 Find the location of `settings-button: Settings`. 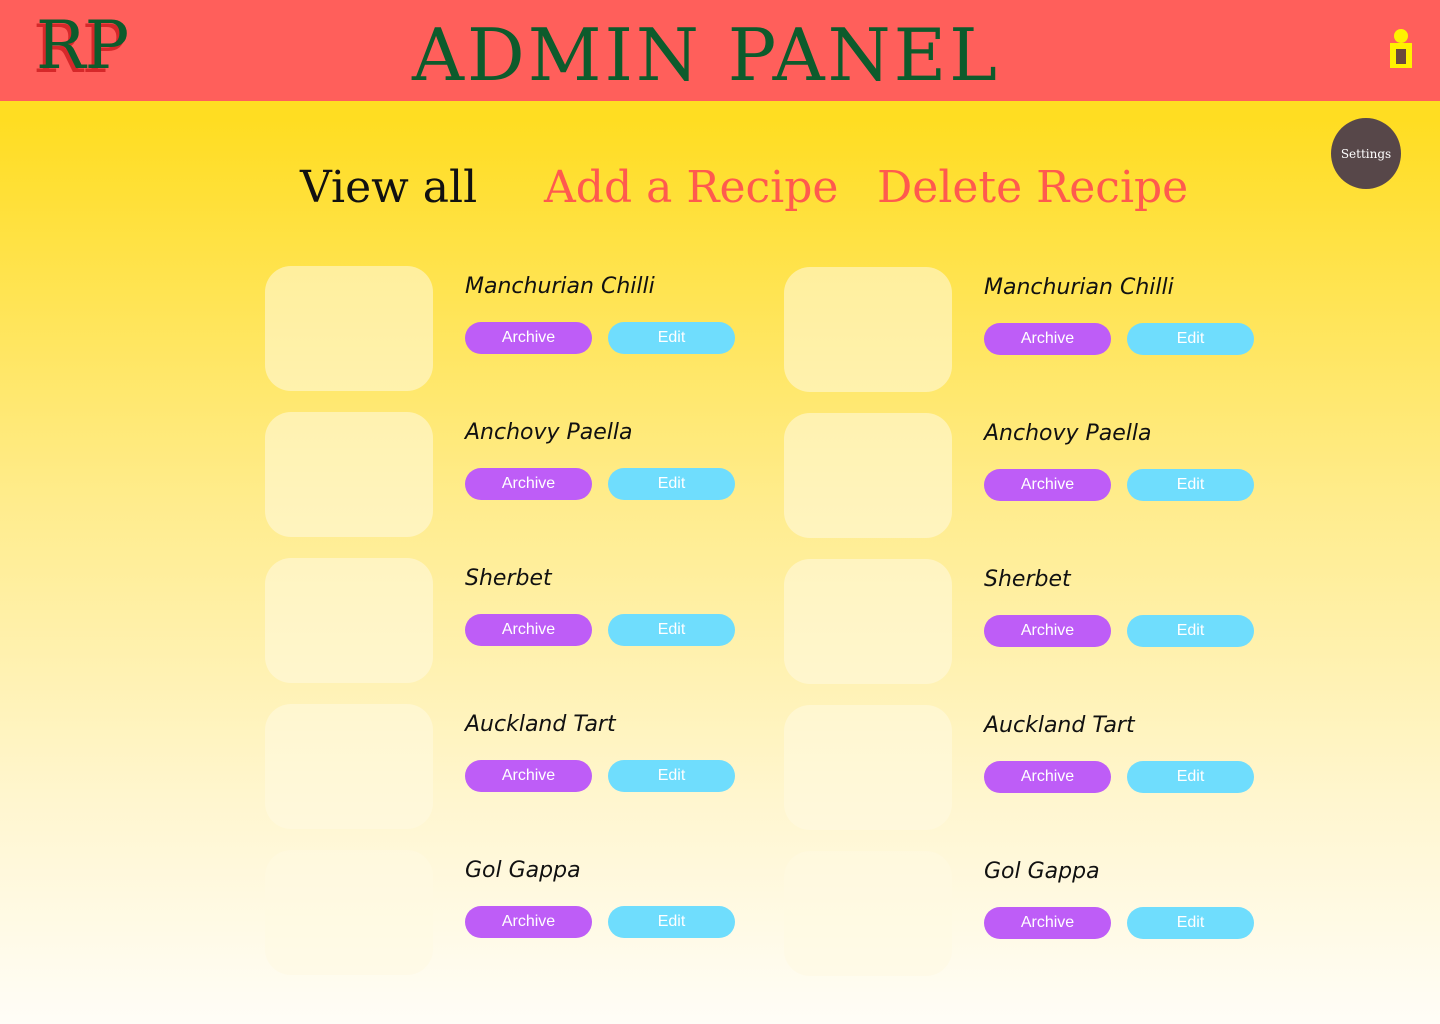

settings-button: Settings is located at coordinates (1366, 153).